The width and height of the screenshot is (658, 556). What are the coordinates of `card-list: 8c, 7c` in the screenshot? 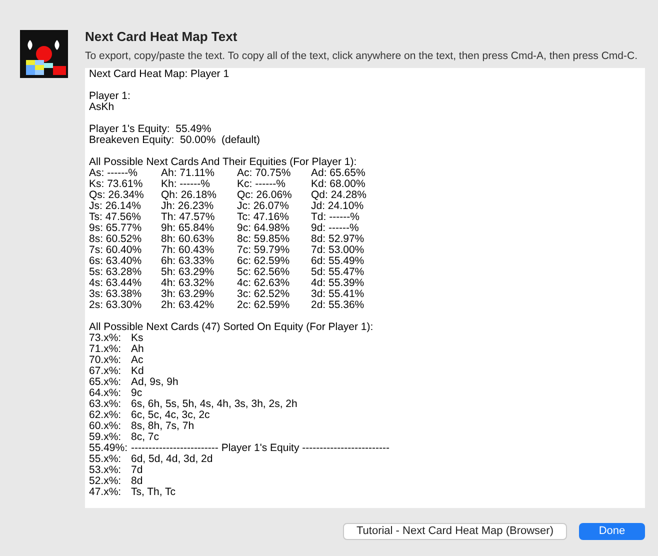 It's located at (145, 437).